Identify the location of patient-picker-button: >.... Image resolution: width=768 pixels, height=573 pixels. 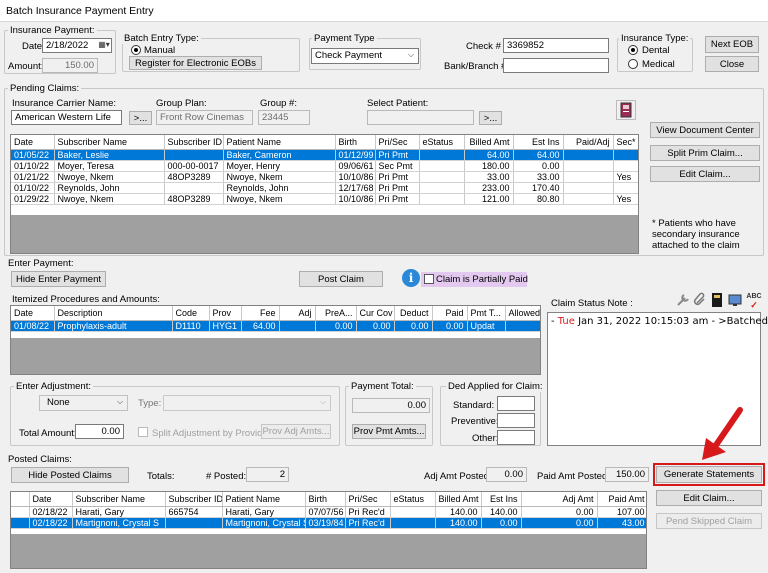
(490, 118).